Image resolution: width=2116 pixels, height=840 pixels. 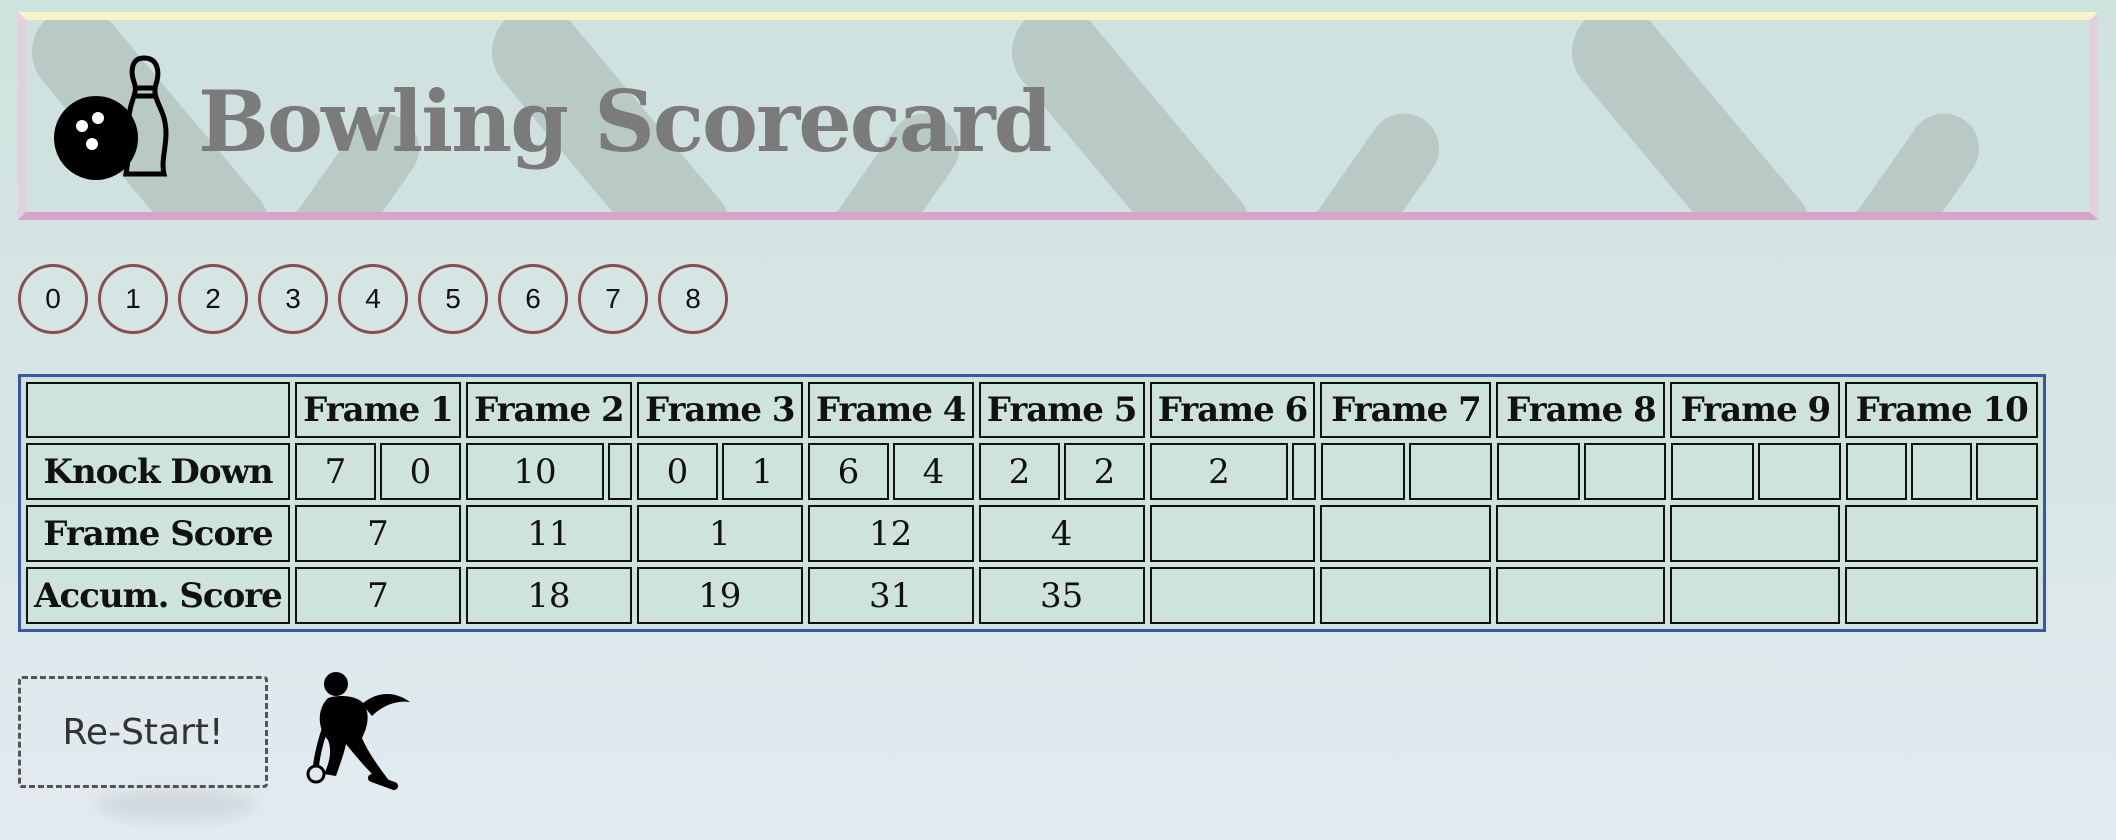 I want to click on frame-header: Frame 10, so click(x=1941, y=410).